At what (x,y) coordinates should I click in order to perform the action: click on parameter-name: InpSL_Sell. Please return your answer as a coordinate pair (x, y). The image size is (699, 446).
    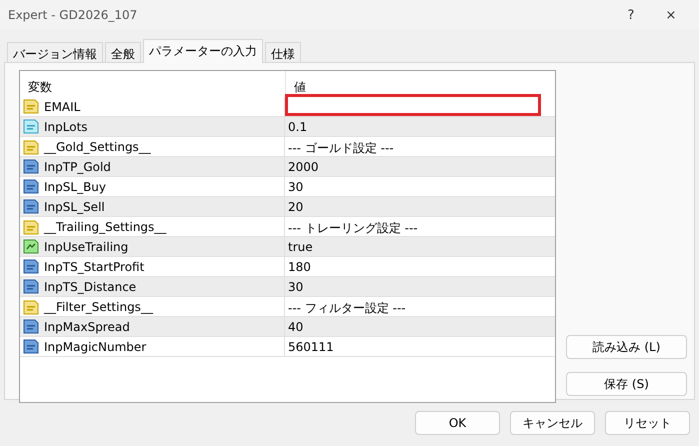
    Looking at the image, I should click on (74, 207).